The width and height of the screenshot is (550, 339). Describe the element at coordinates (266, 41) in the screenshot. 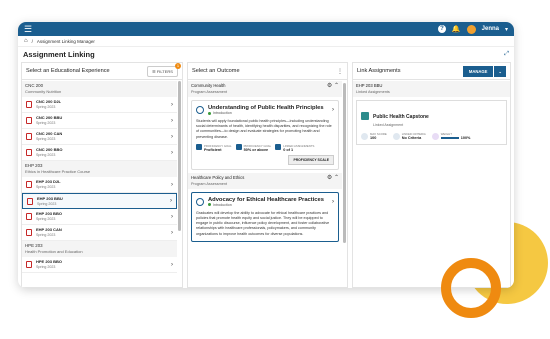

I see `breadcrumb: ⌂ / Assignment Linking Manager` at that location.